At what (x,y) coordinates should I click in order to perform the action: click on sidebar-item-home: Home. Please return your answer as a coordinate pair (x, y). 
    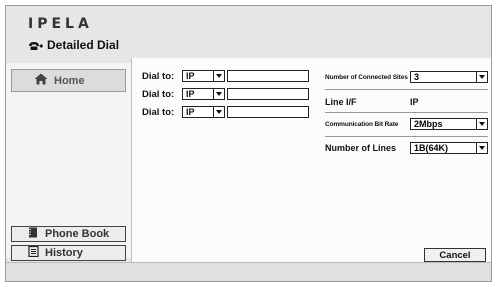
    Looking at the image, I should click on (68, 80).